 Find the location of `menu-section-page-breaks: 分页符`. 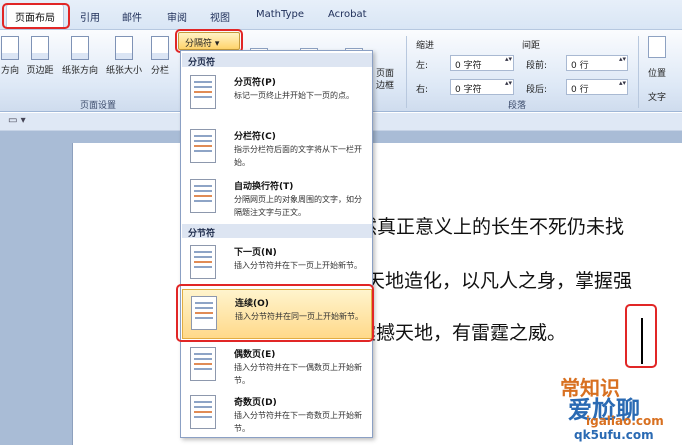

menu-section-page-breaks: 分页符 is located at coordinates (277, 60).